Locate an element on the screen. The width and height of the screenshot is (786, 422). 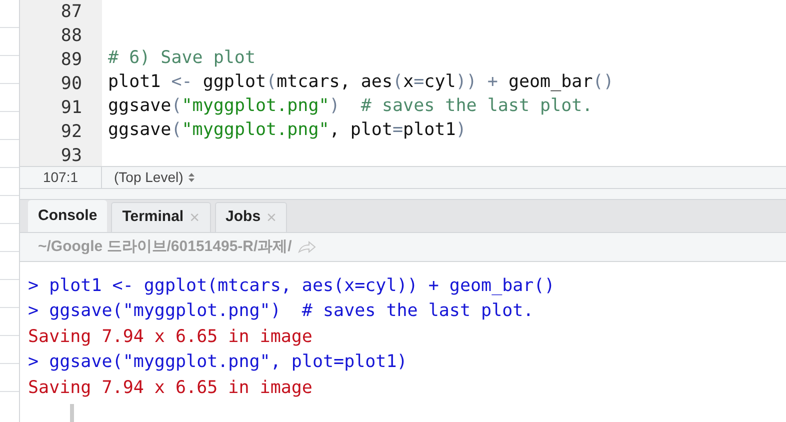
line-number: 90 is located at coordinates (71, 84).